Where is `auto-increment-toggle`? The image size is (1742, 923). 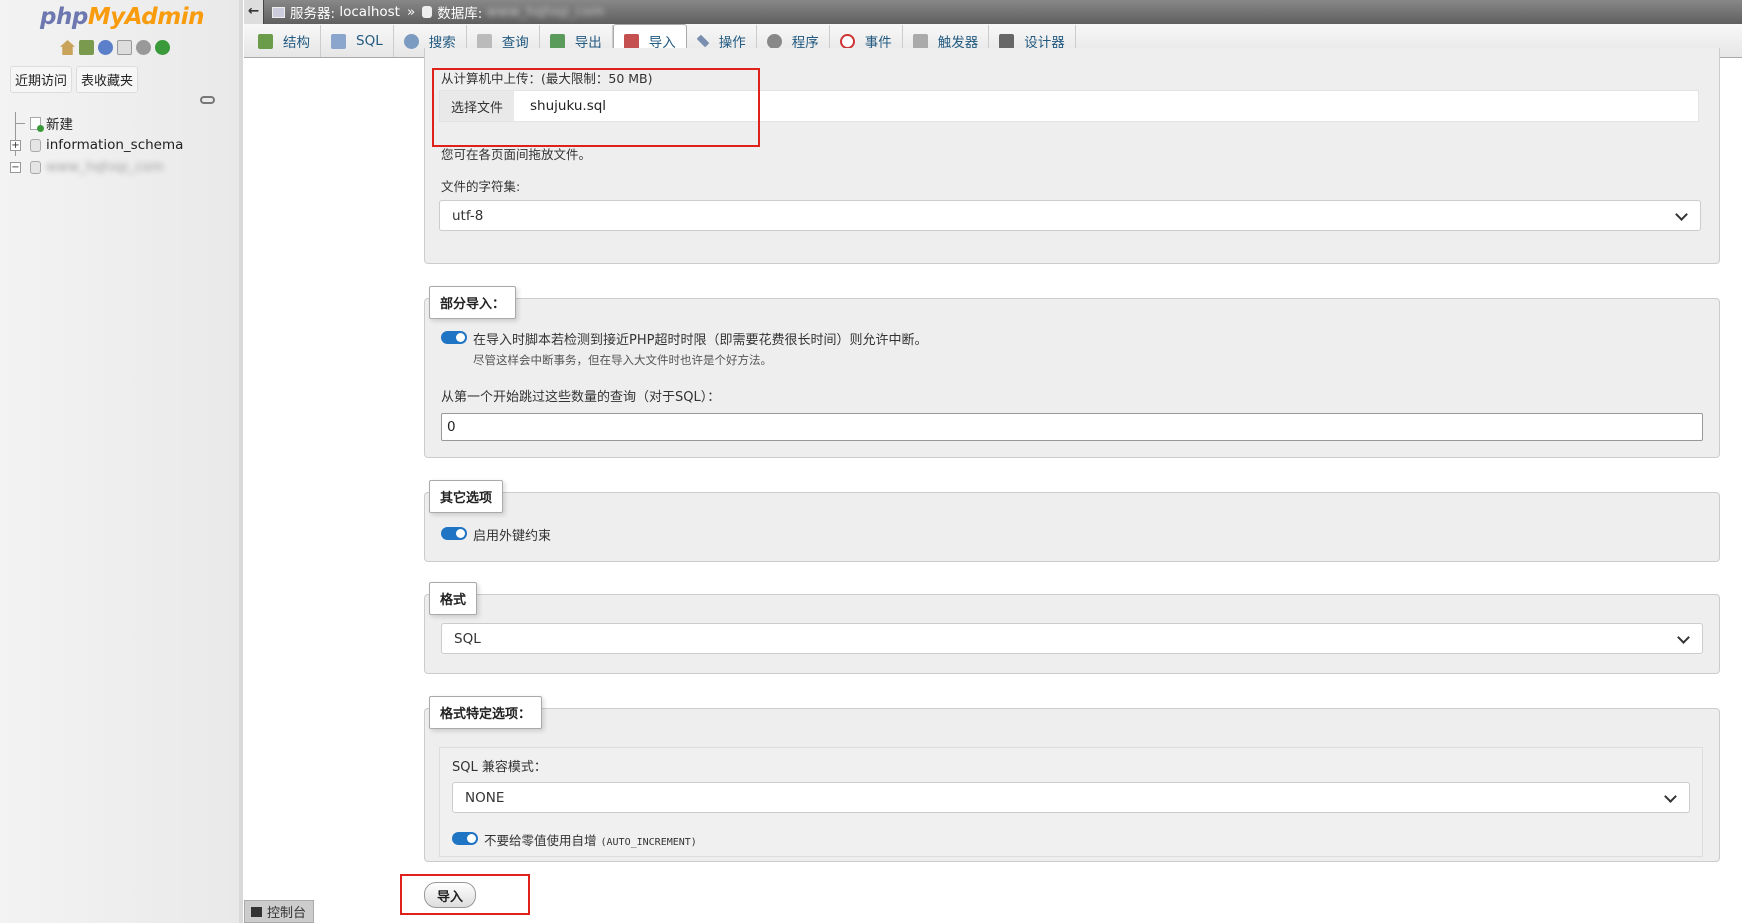
auto-increment-toggle is located at coordinates (465, 838).